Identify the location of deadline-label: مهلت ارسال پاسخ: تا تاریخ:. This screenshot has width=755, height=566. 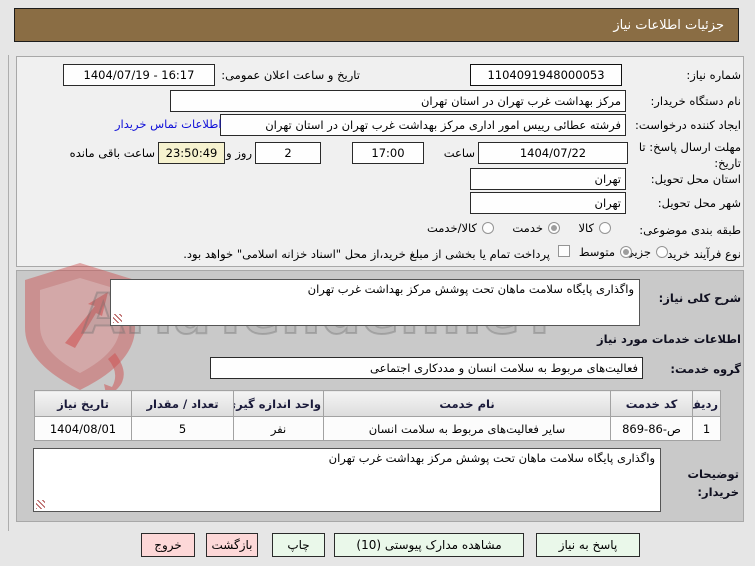
(689, 155).